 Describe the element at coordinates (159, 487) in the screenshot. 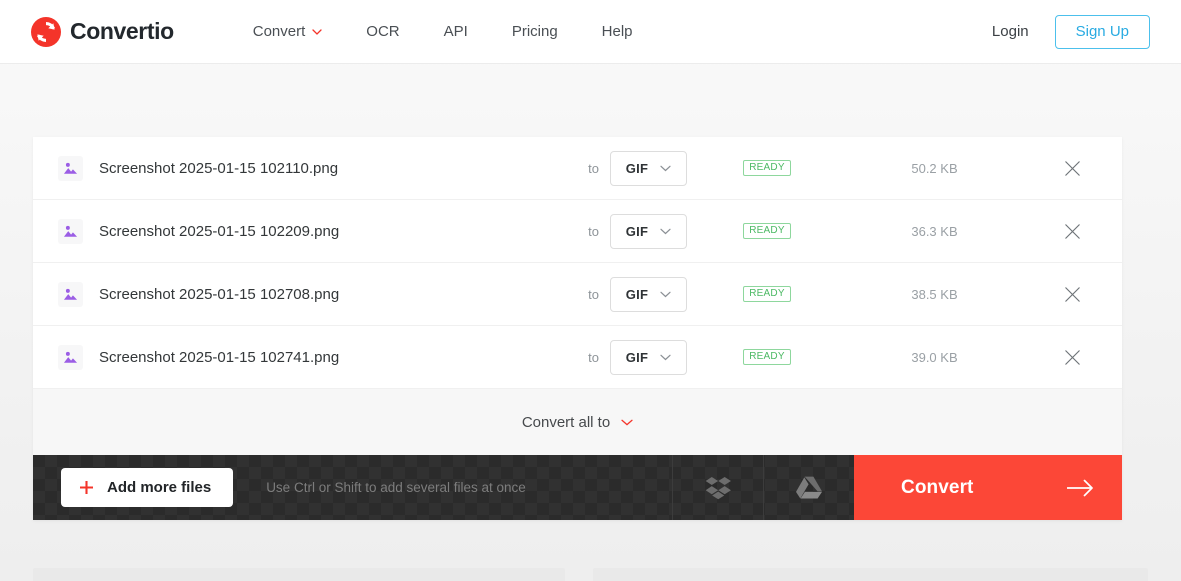

I see `add-more-files-label: Add more files` at that location.